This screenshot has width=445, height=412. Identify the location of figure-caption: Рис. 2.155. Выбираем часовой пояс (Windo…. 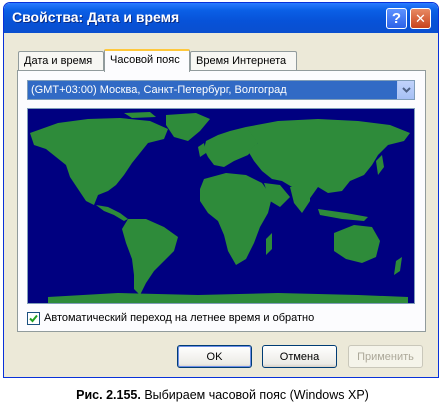
(222, 395).